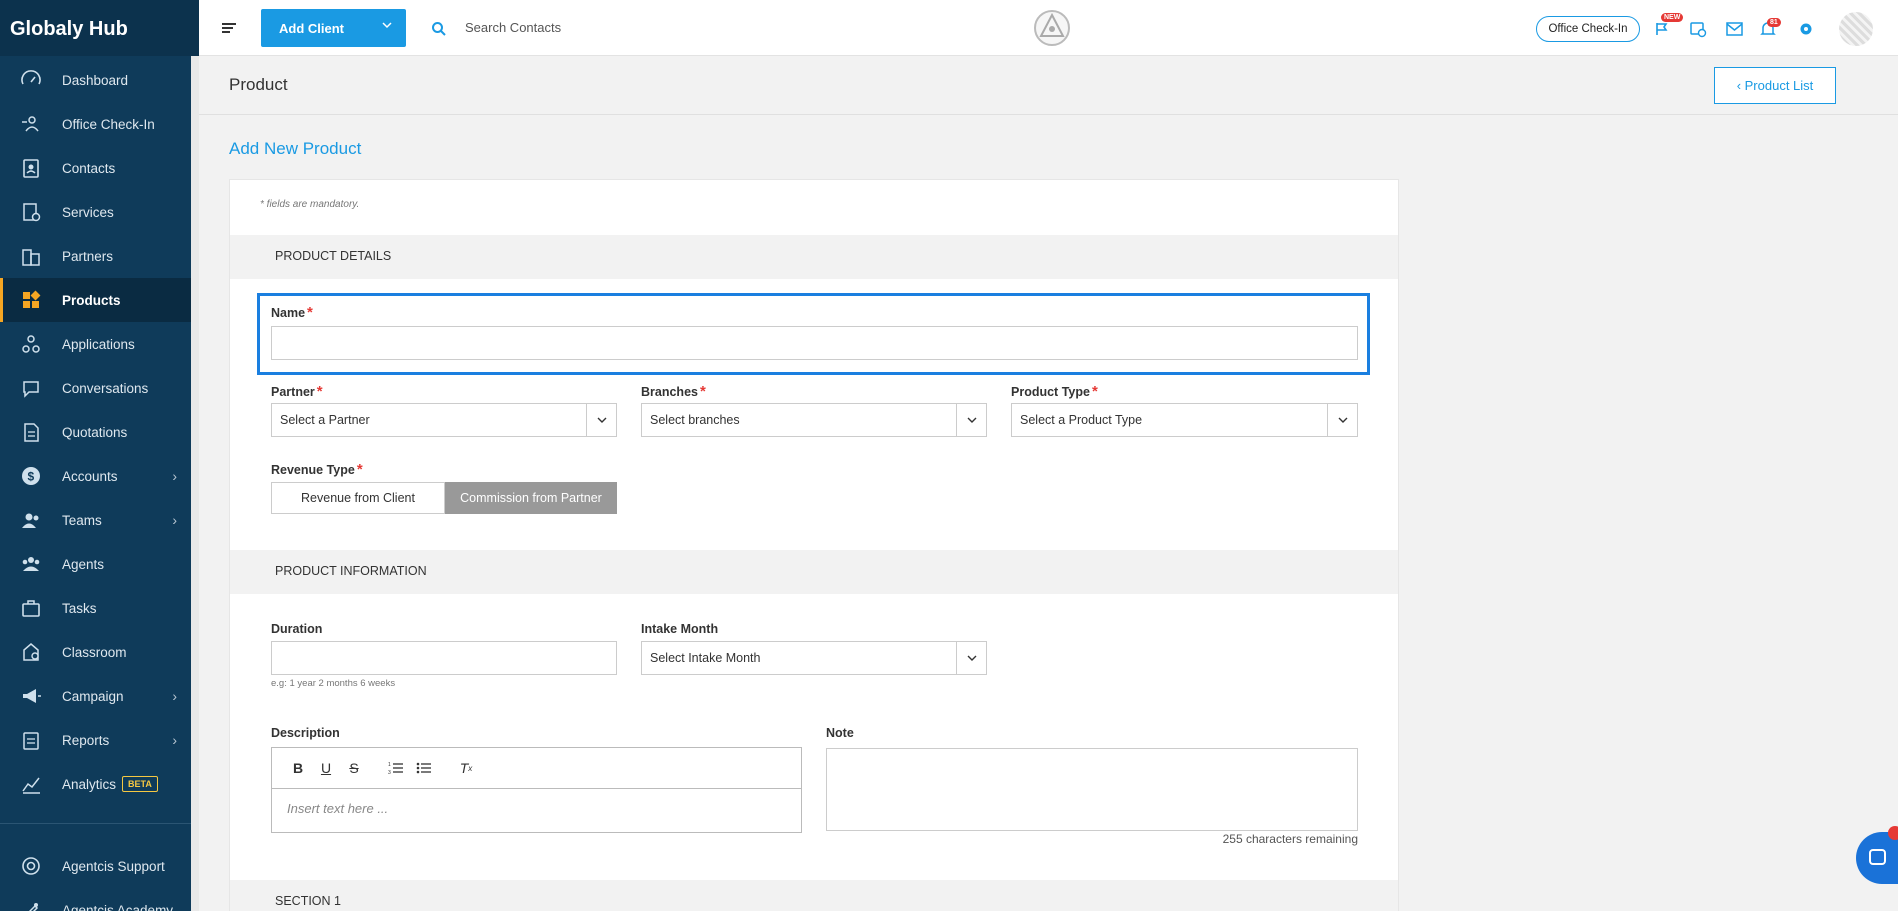 This screenshot has height=911, width=1898. Describe the element at coordinates (1290, 839) in the screenshot. I see `characters-remaining: 255 characters remaining` at that location.